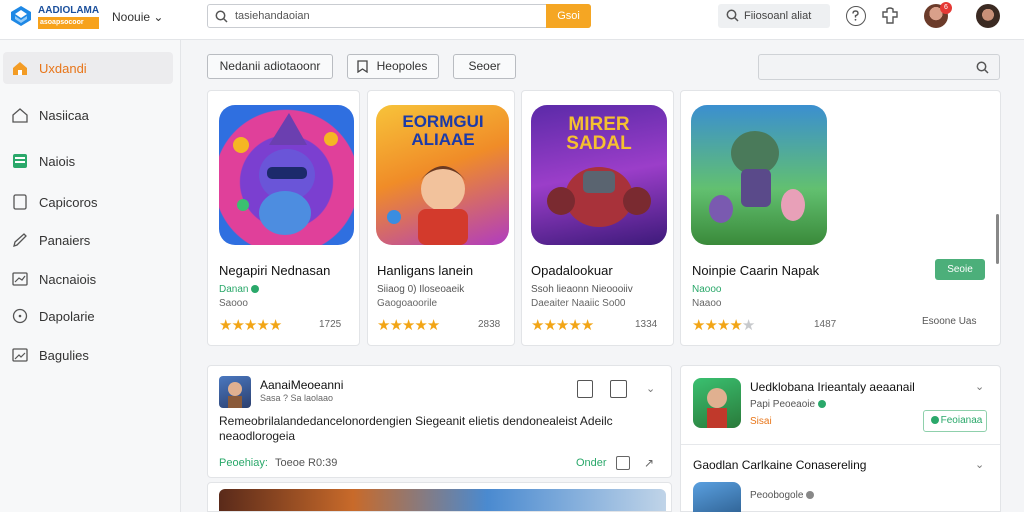 This screenshot has height=512, width=1024. Describe the element at coordinates (270, 66) in the screenshot. I see `filter-chip-0: Nedanii adiotaoonr` at that location.